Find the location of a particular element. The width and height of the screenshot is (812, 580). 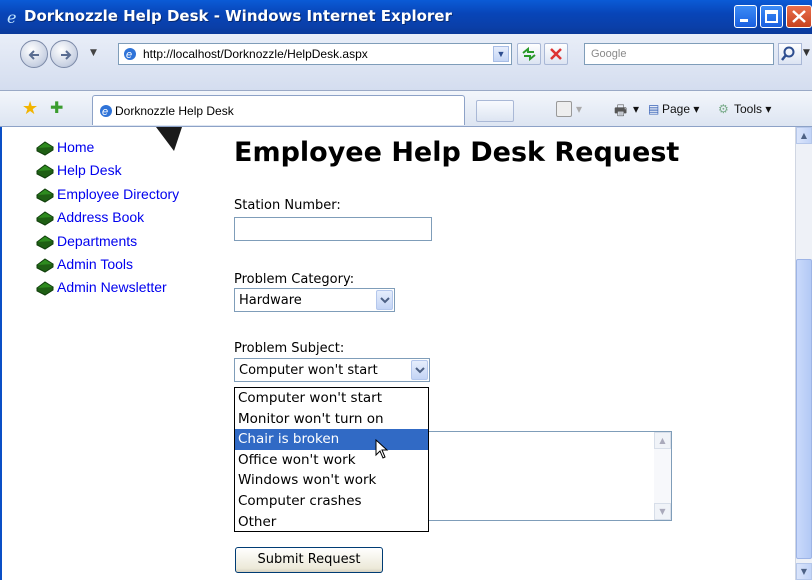

forward-arrow-icon is located at coordinates (66, 55).